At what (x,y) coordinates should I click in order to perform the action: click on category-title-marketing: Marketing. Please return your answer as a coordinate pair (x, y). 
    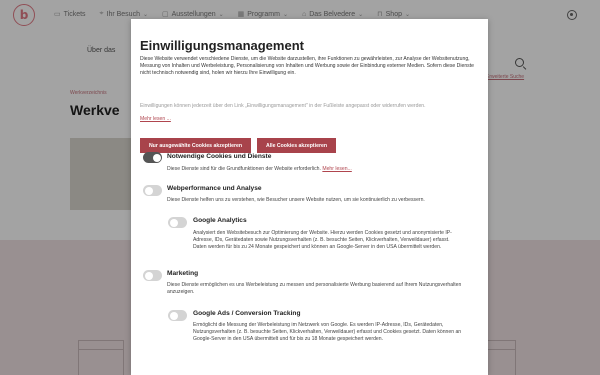
    Looking at the image, I should click on (183, 273).